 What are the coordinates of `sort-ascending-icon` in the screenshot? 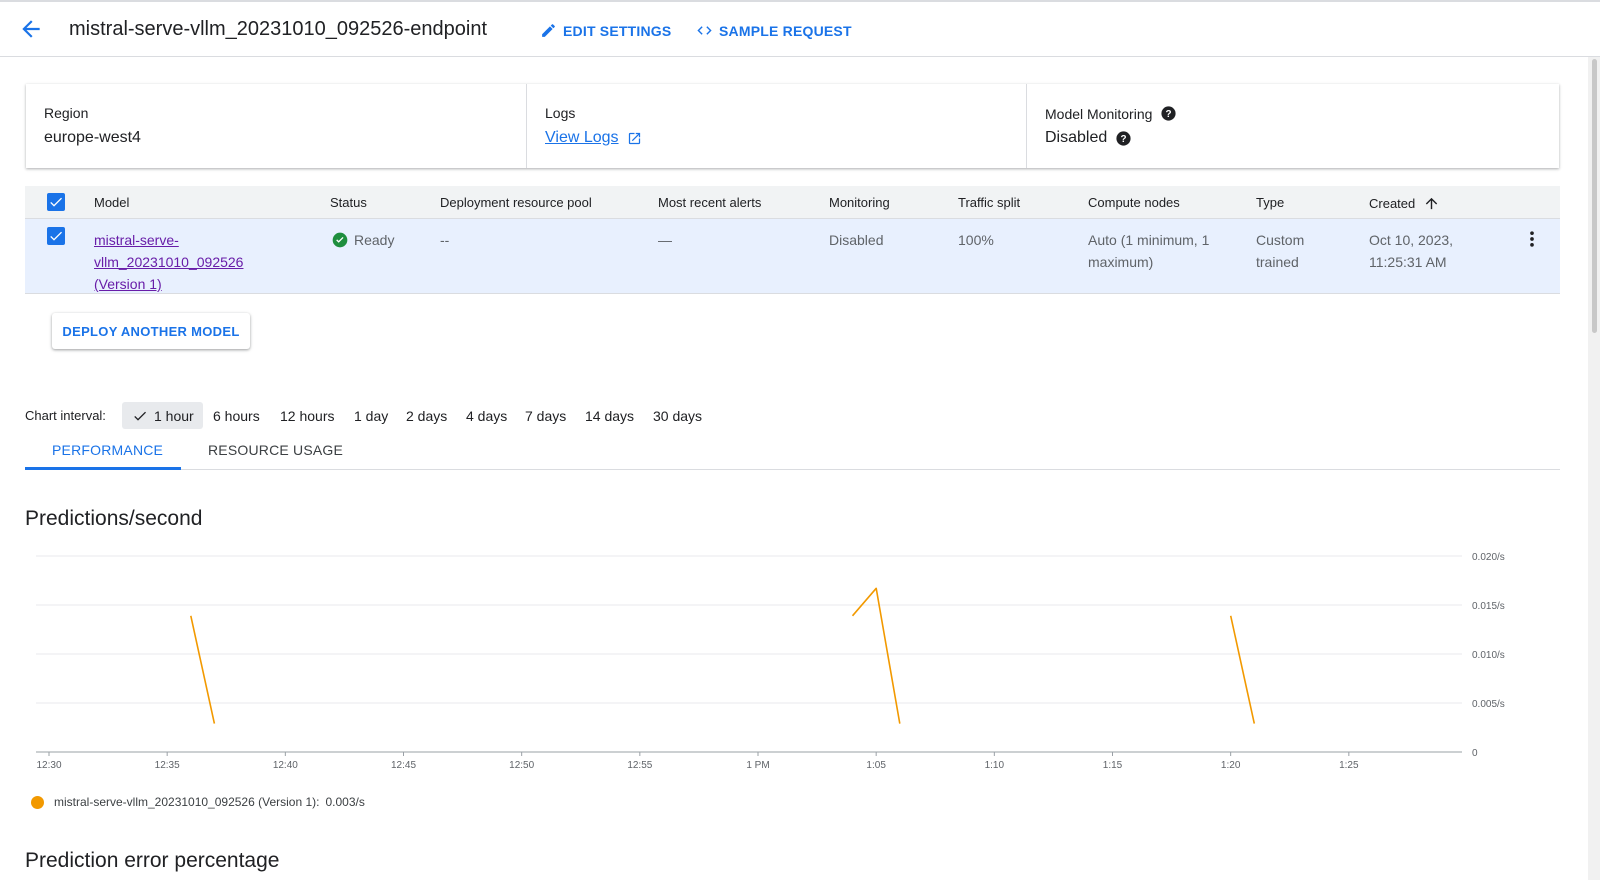 It's located at (1432, 203).